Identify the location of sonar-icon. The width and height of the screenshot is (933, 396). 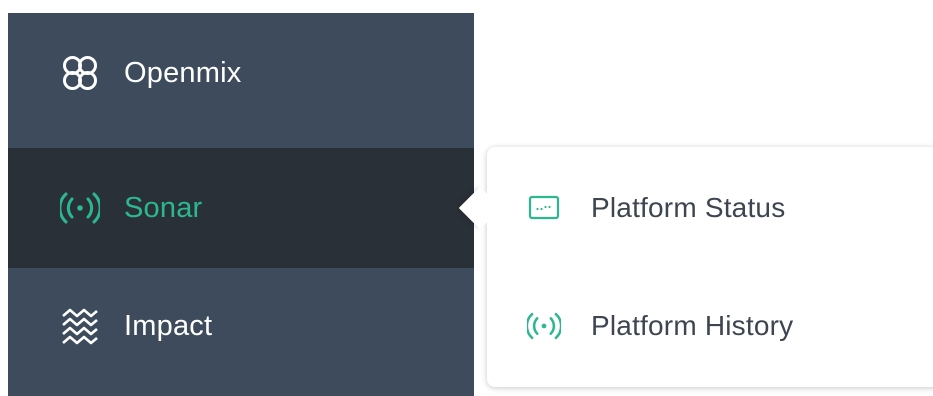
(80, 208).